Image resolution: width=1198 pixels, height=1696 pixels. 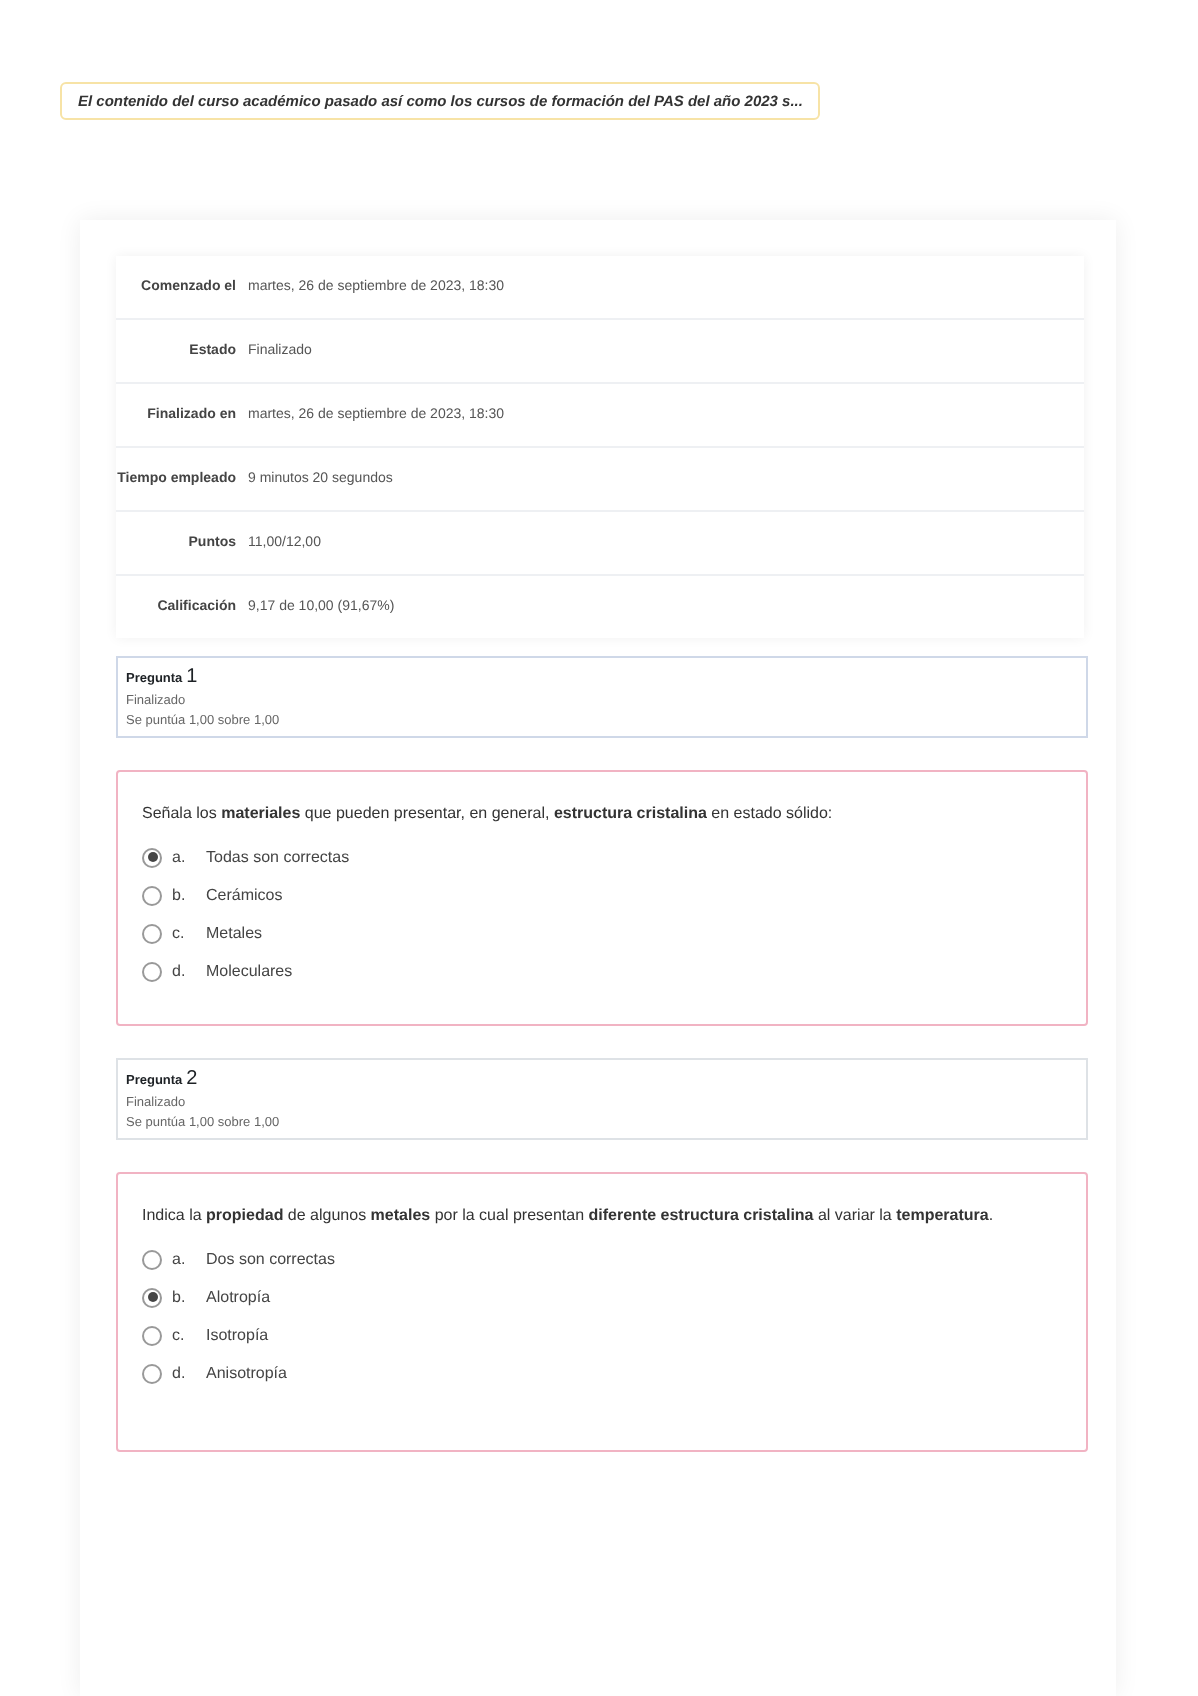 What do you see at coordinates (569, 1216) in the screenshot?
I see `question-text: Indica la propiedad de algunos metales por la cual presentan diferente estructura cristalina al variar la temperatura.` at bounding box center [569, 1216].